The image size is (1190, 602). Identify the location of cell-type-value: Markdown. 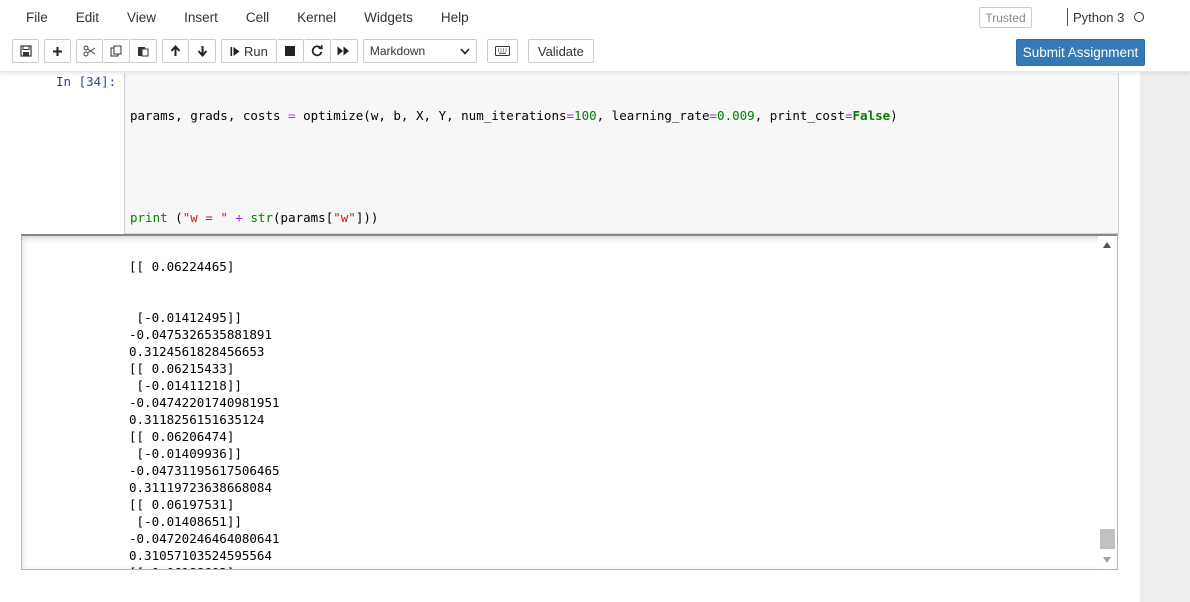
(397, 51).